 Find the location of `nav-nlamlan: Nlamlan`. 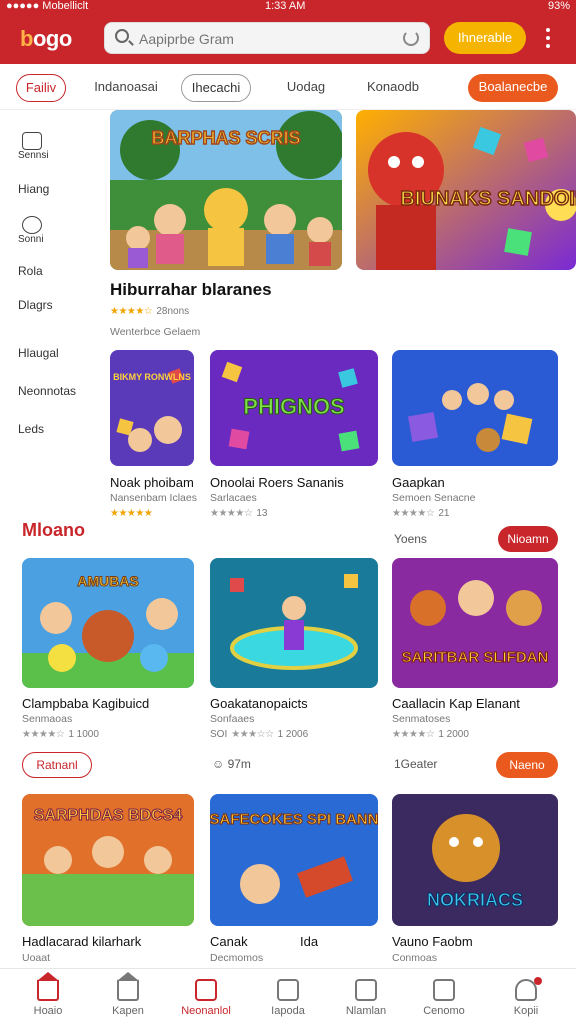

nav-nlamlan: Nlamlan is located at coordinates (366, 996).